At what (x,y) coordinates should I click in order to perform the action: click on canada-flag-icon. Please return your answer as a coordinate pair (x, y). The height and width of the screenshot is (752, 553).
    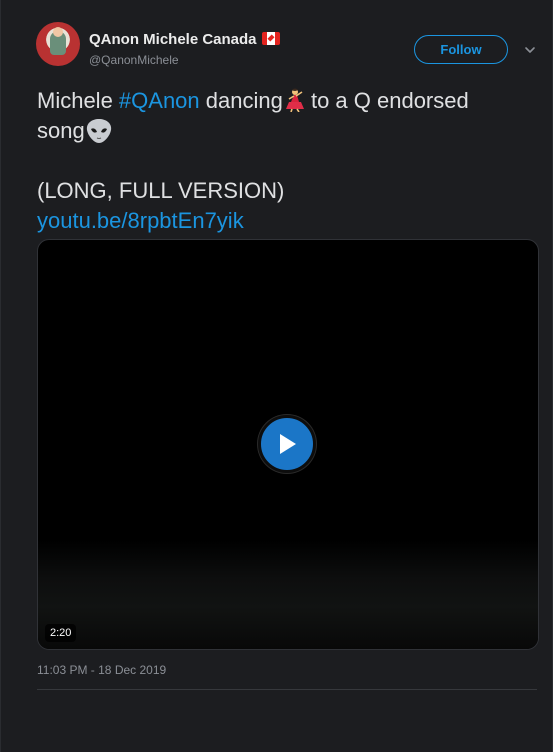
    Looking at the image, I should click on (270, 38).